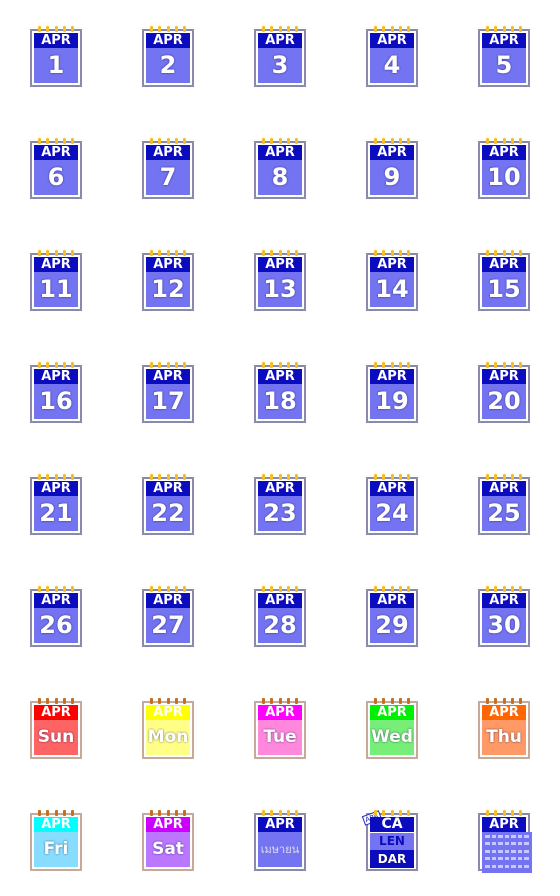 This screenshot has height=896, width=560. What do you see at coordinates (168, 840) in the screenshot?
I see `calendar-emoji: APR Sat` at bounding box center [168, 840].